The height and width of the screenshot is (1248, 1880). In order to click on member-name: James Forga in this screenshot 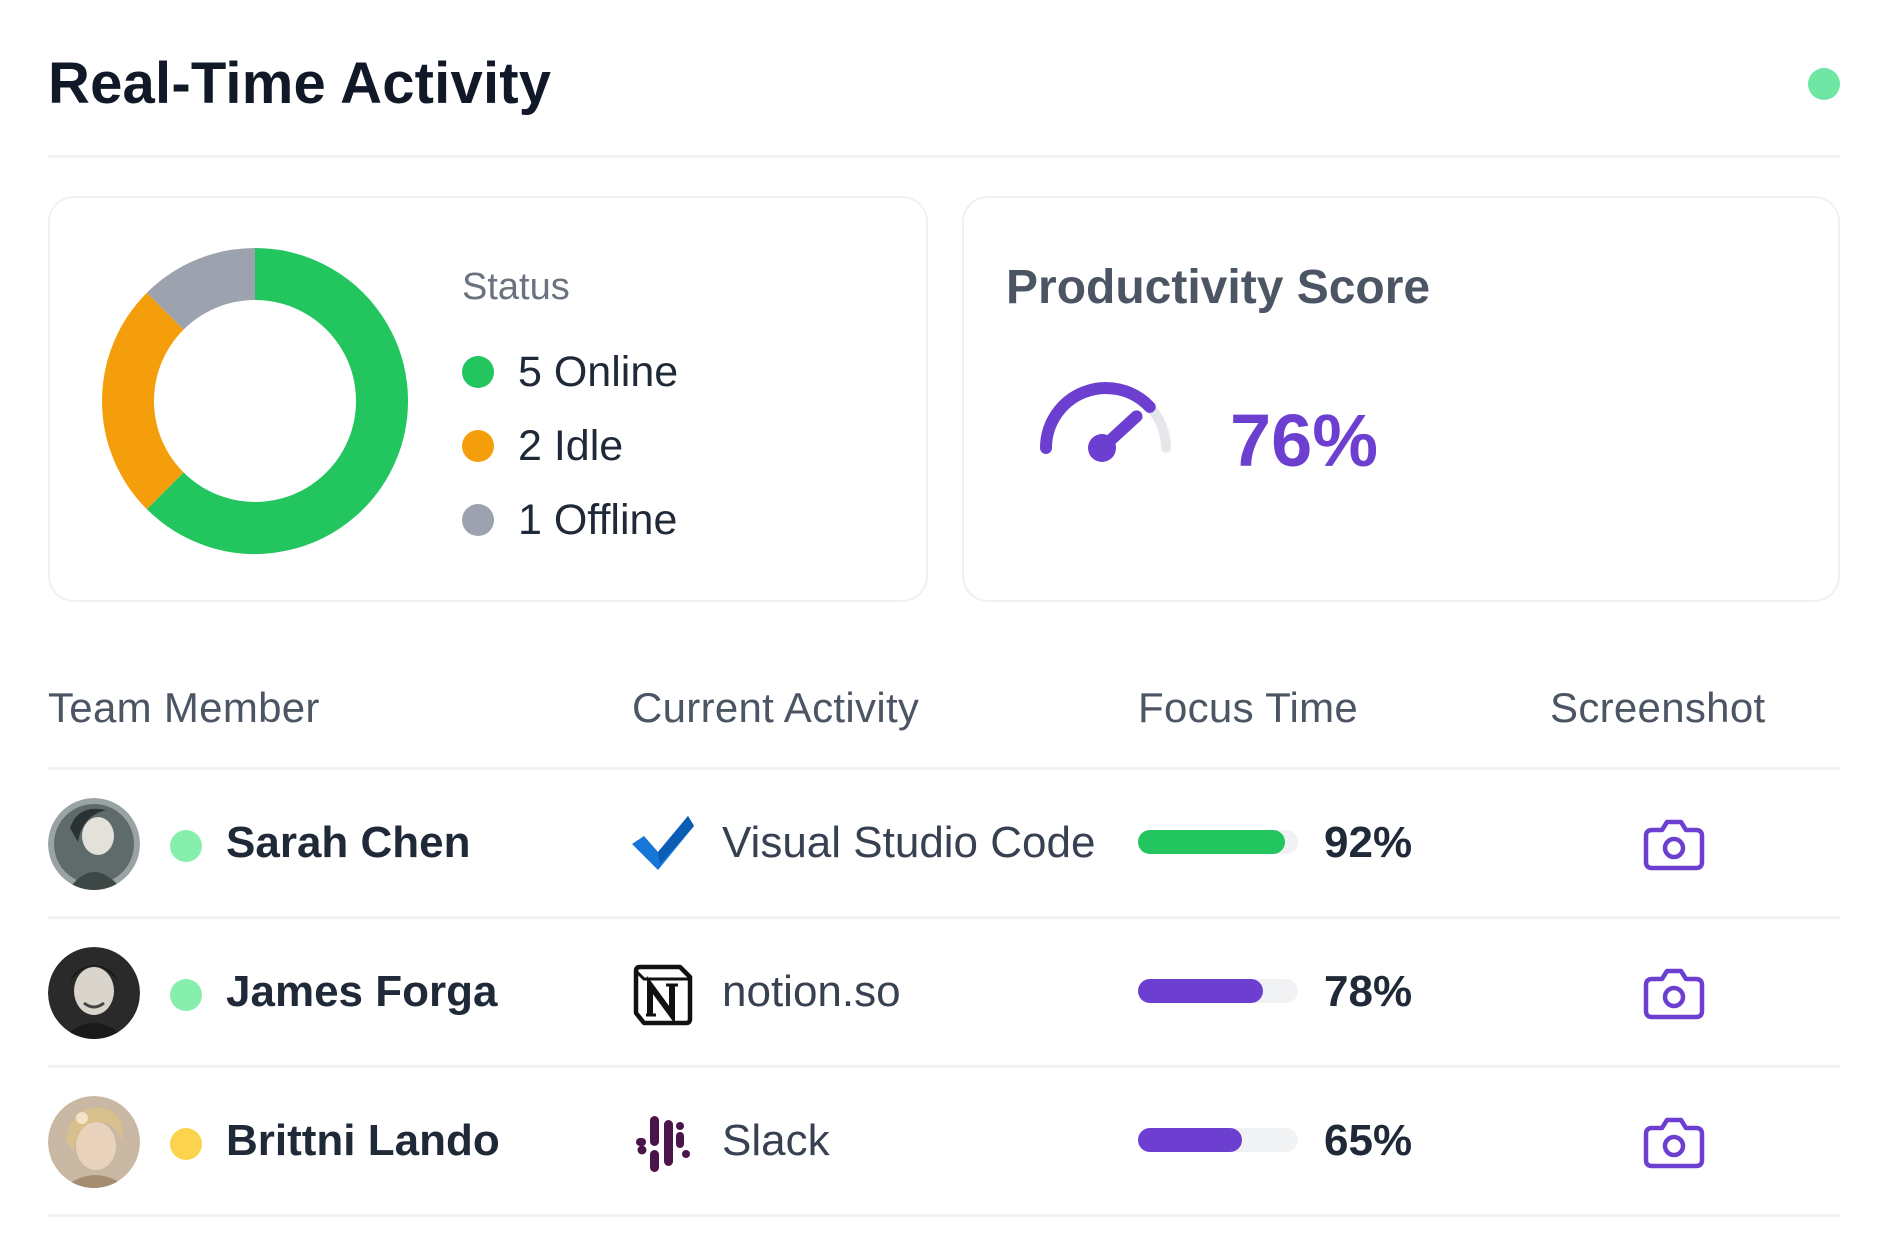, I will do `click(362, 991)`.